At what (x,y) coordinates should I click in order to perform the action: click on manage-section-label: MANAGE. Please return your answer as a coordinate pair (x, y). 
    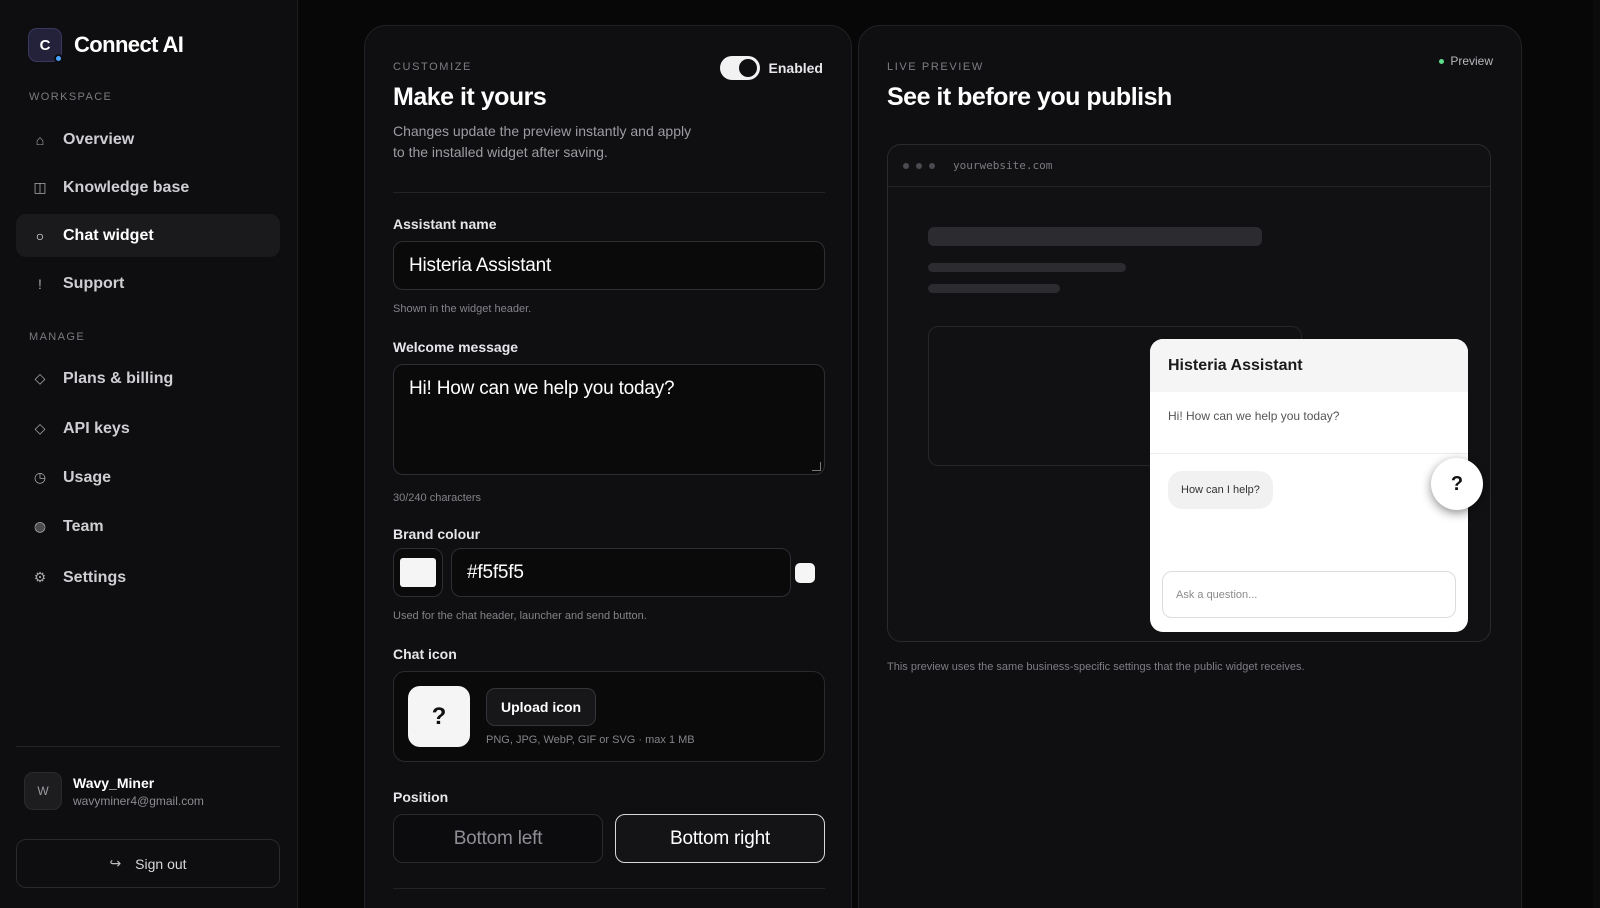
    Looking at the image, I should click on (57, 337).